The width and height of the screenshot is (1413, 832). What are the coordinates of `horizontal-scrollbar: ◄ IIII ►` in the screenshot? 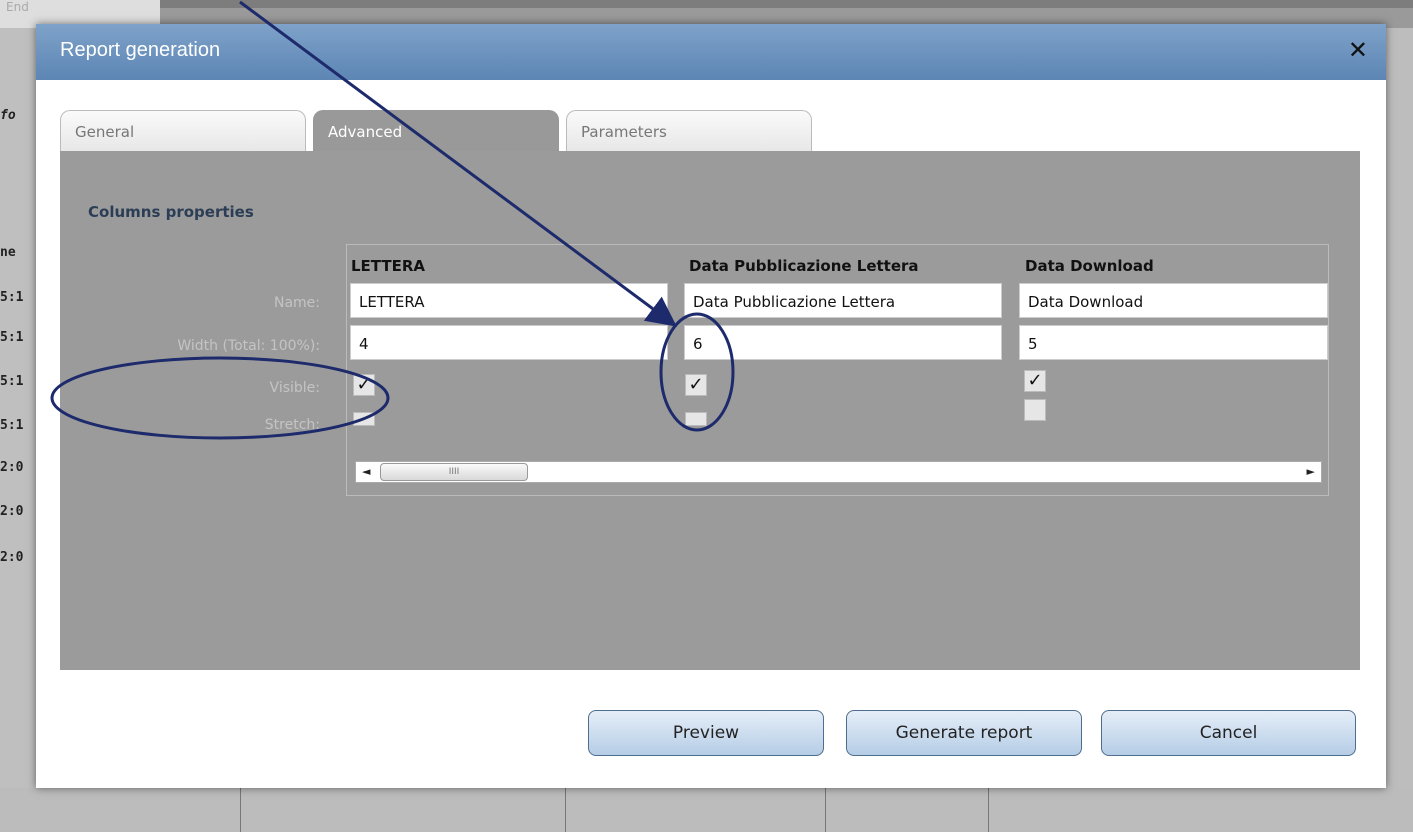 It's located at (838, 472).